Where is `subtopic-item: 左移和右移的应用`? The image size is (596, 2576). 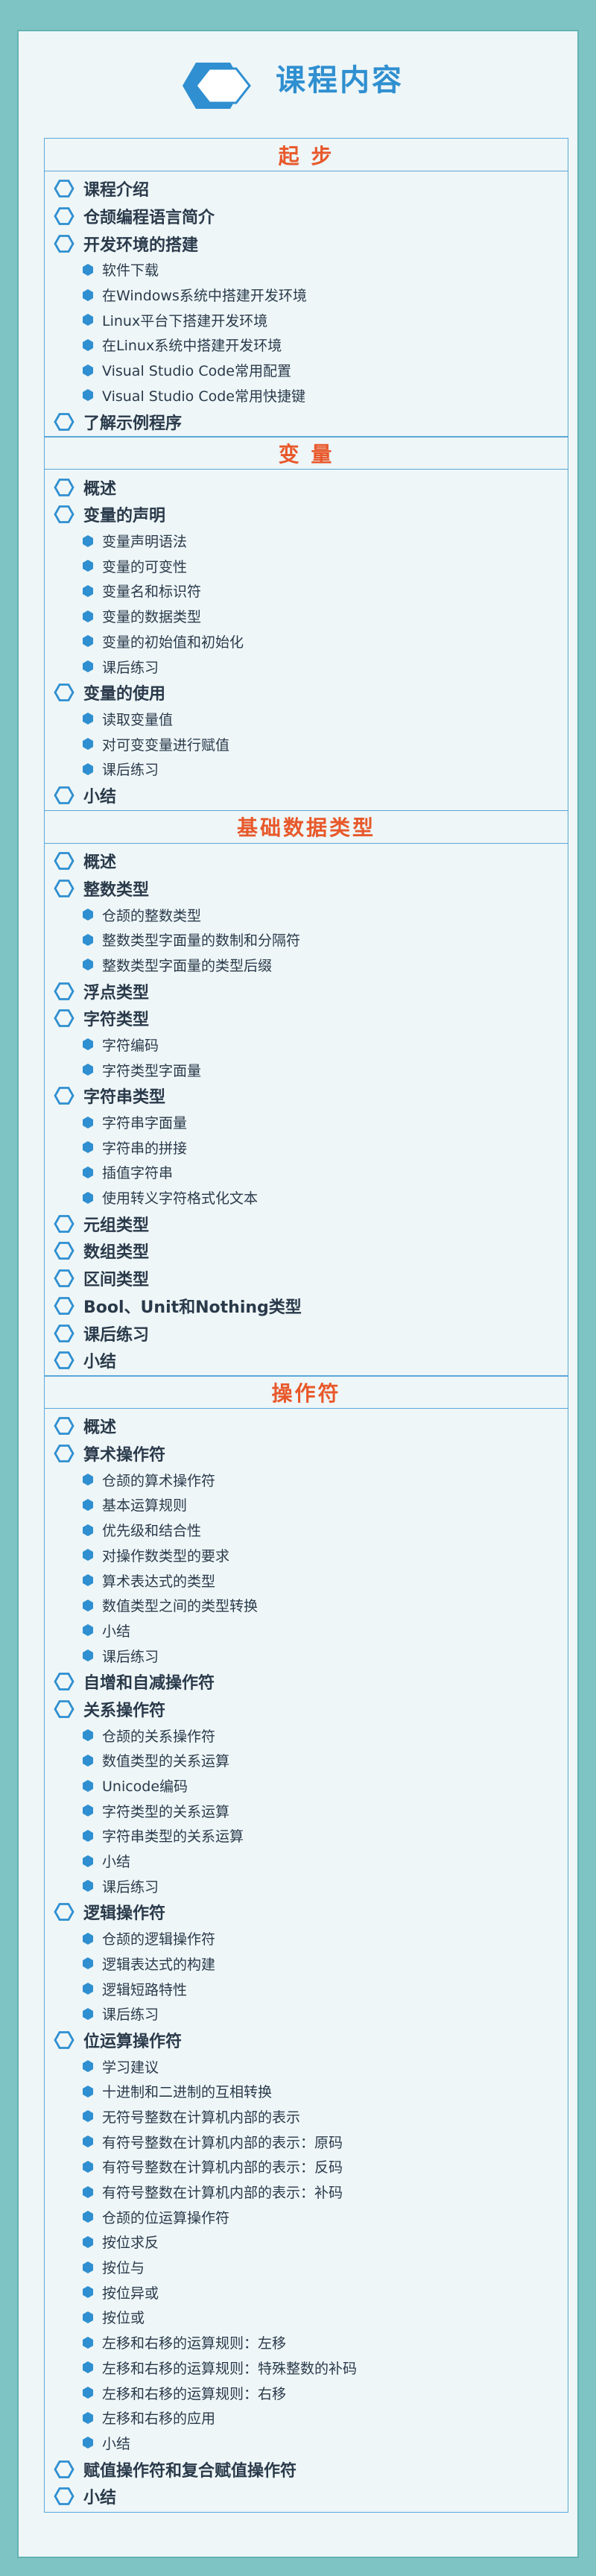 subtopic-item: 左移和右移的应用 is located at coordinates (307, 2418).